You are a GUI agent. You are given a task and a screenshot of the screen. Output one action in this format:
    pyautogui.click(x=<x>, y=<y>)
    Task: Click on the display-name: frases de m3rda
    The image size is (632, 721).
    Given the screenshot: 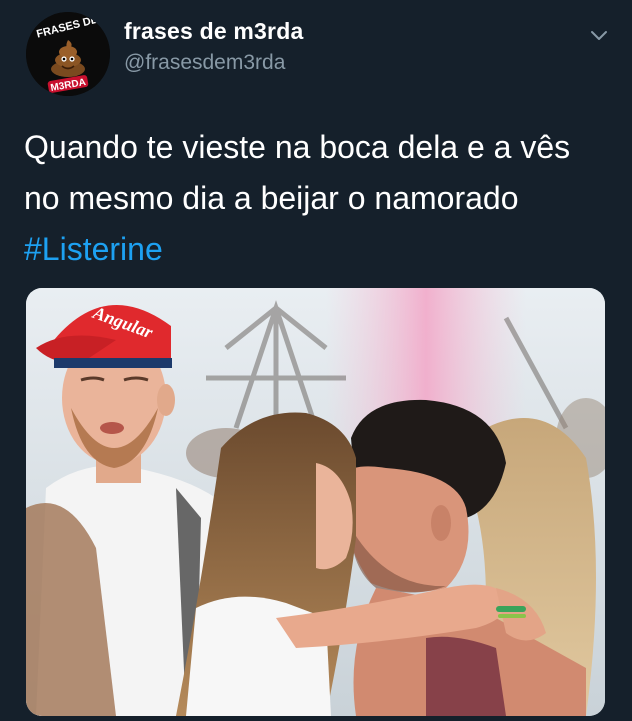 What is the action you would take?
    pyautogui.click(x=213, y=31)
    